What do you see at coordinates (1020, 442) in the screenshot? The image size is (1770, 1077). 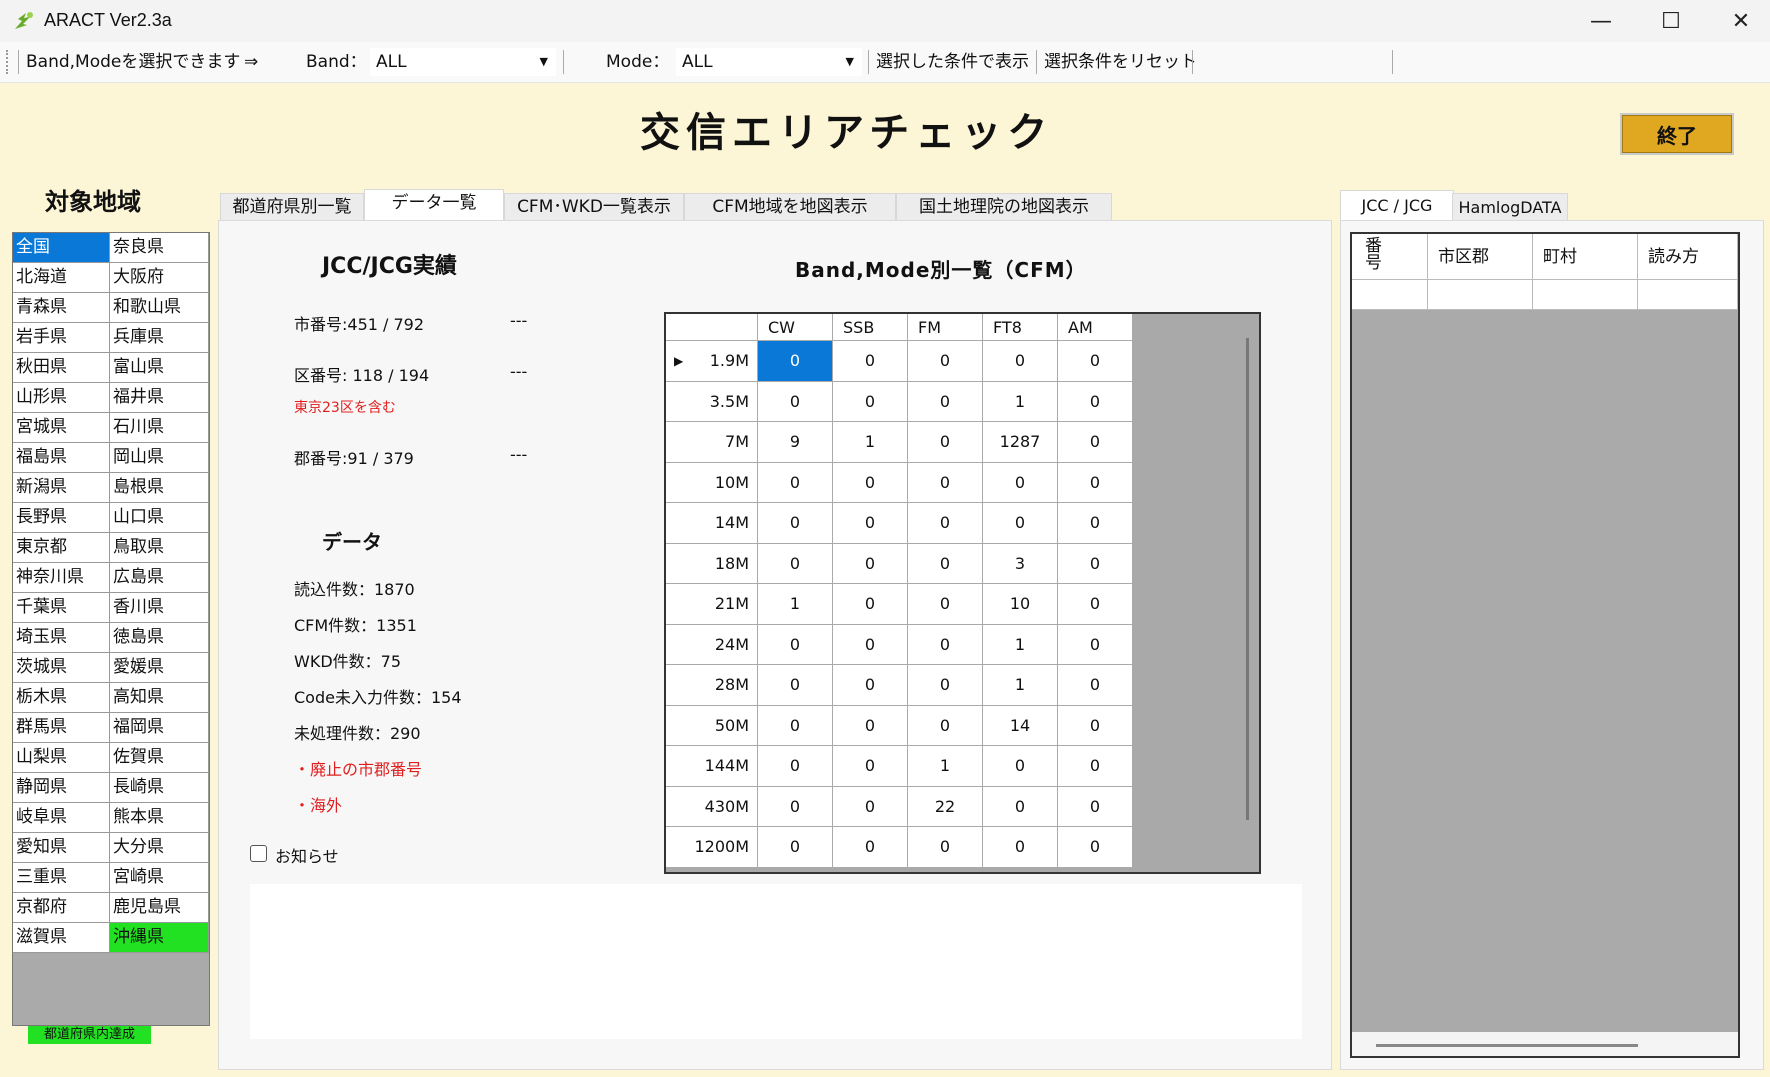 I see `table-cell: 1287` at bounding box center [1020, 442].